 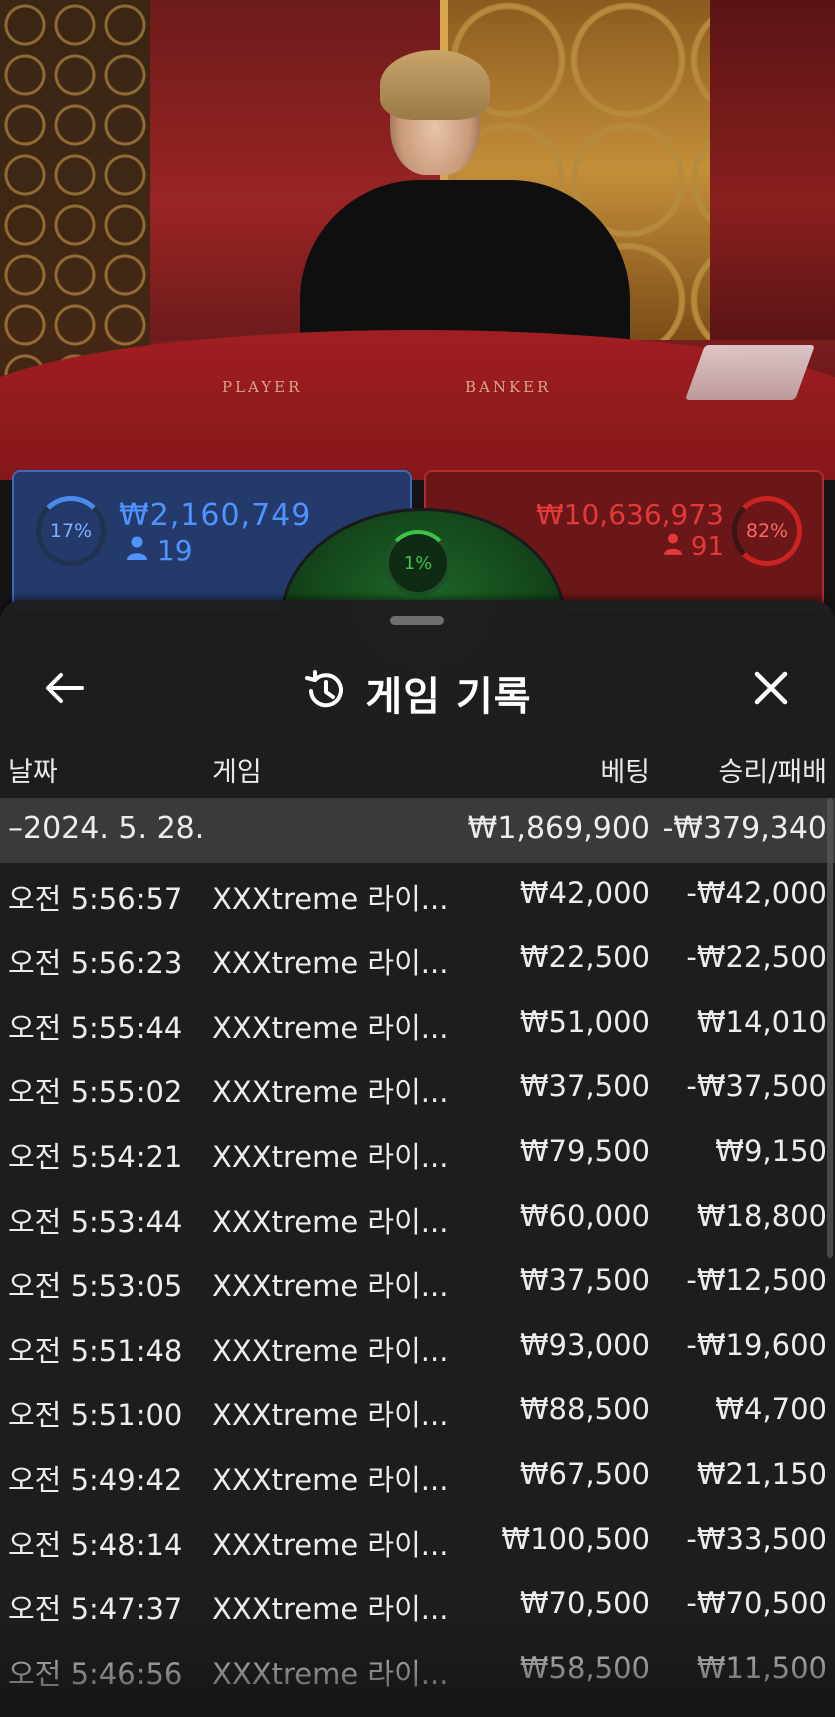 I want to click on row-bet: ₩88,500, so click(x=584, y=1409).